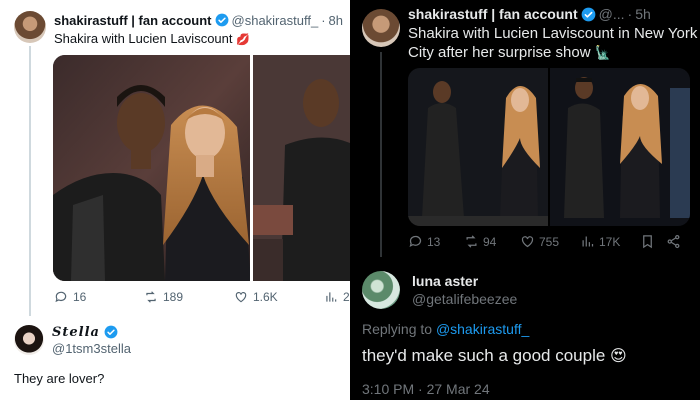 Image resolution: width=700 pixels, height=400 pixels. Describe the element at coordinates (482, 329) in the screenshot. I see `replying-to-handle-link: @shakirastuff_` at that location.